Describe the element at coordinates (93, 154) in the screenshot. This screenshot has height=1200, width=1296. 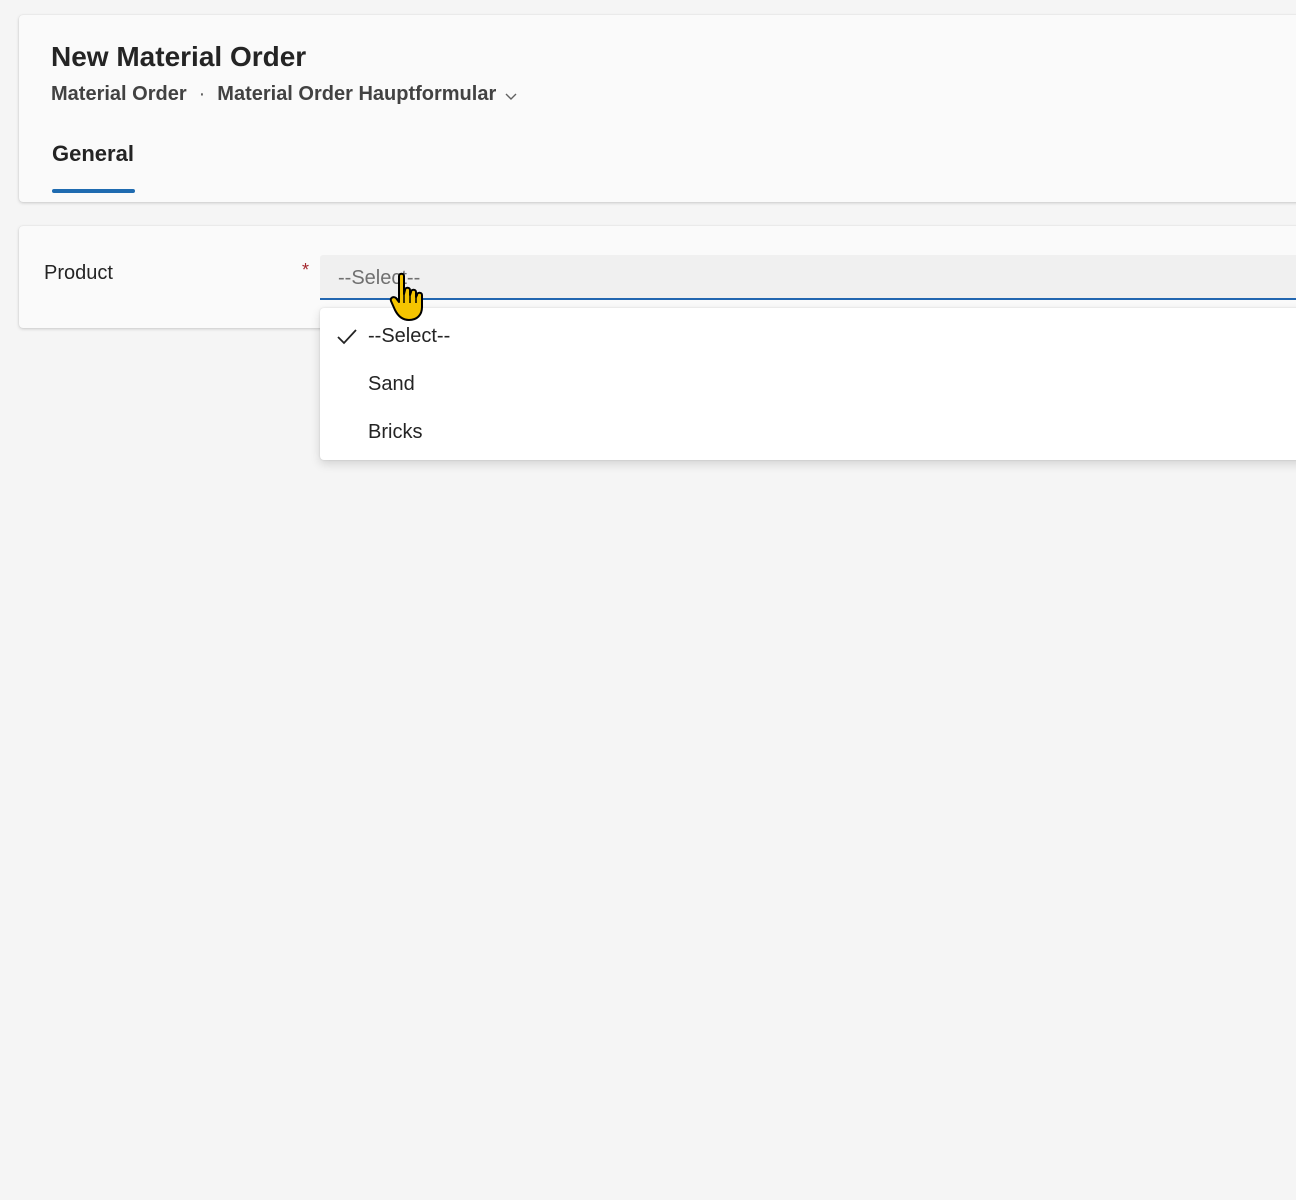
I see `tab-general: General` at that location.